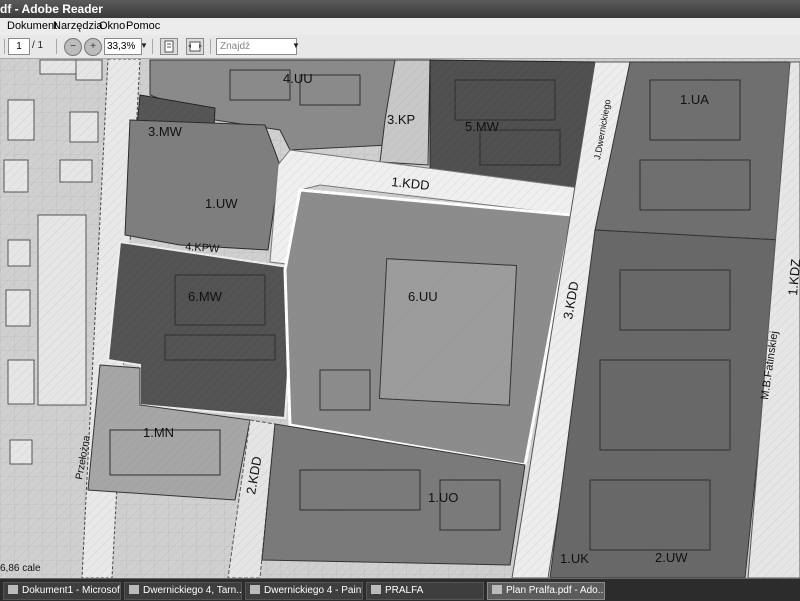  I want to click on paint-icon, so click(255, 589).